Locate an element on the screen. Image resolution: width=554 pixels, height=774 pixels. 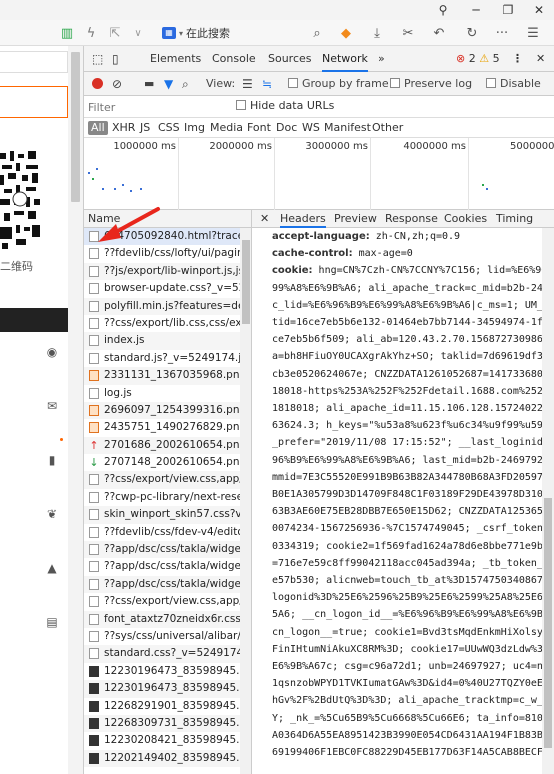
tab-timing: Timing is located at coordinates (514, 219).